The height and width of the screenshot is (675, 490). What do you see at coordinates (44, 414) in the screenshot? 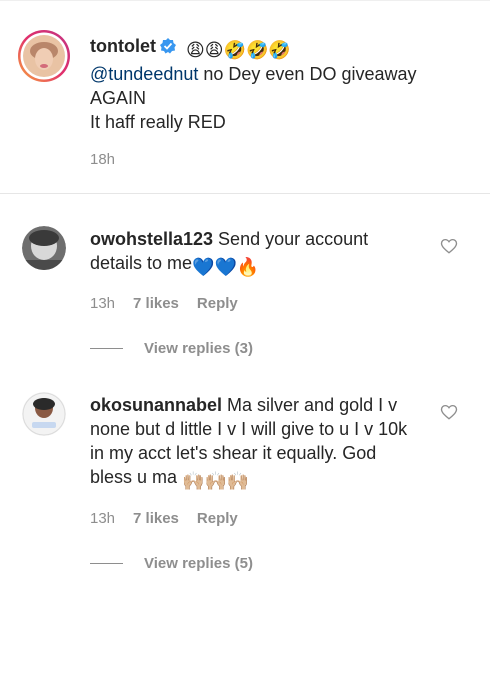
I see `comment2-avatar` at bounding box center [44, 414].